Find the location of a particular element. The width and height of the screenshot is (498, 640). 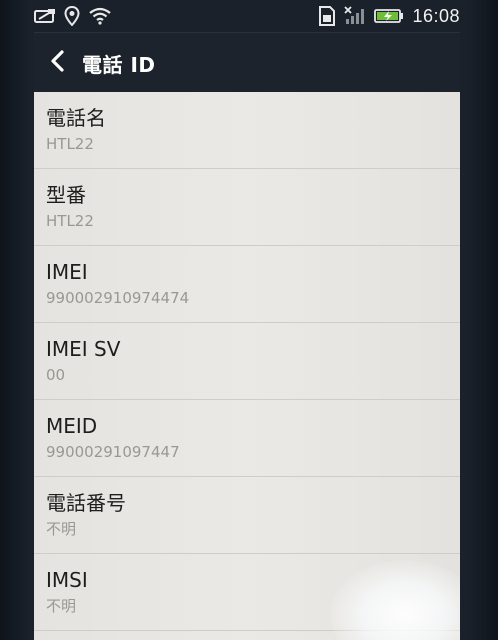

item-title: 型番 is located at coordinates (66, 195).